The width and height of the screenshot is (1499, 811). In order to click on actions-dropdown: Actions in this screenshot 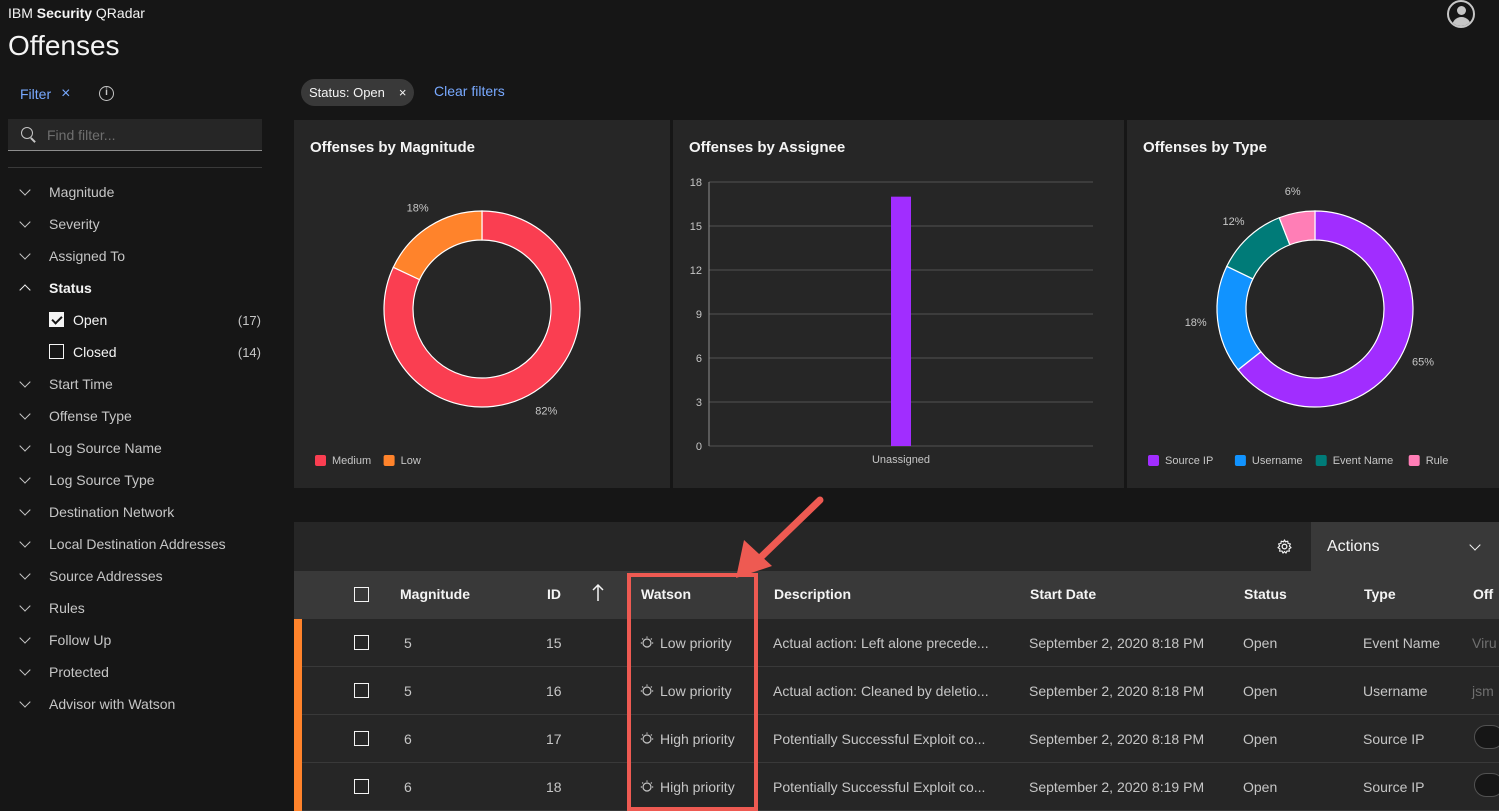, I will do `click(1405, 546)`.